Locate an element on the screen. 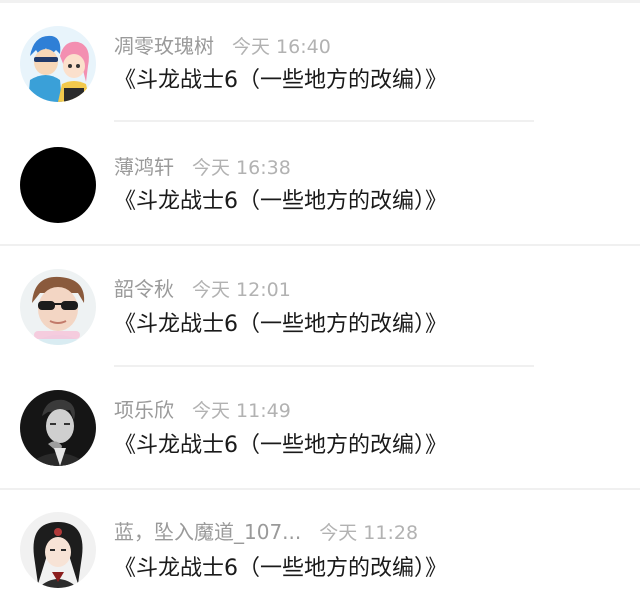 The width and height of the screenshot is (640, 612). timestamp: 今天 12:01 is located at coordinates (241, 290).